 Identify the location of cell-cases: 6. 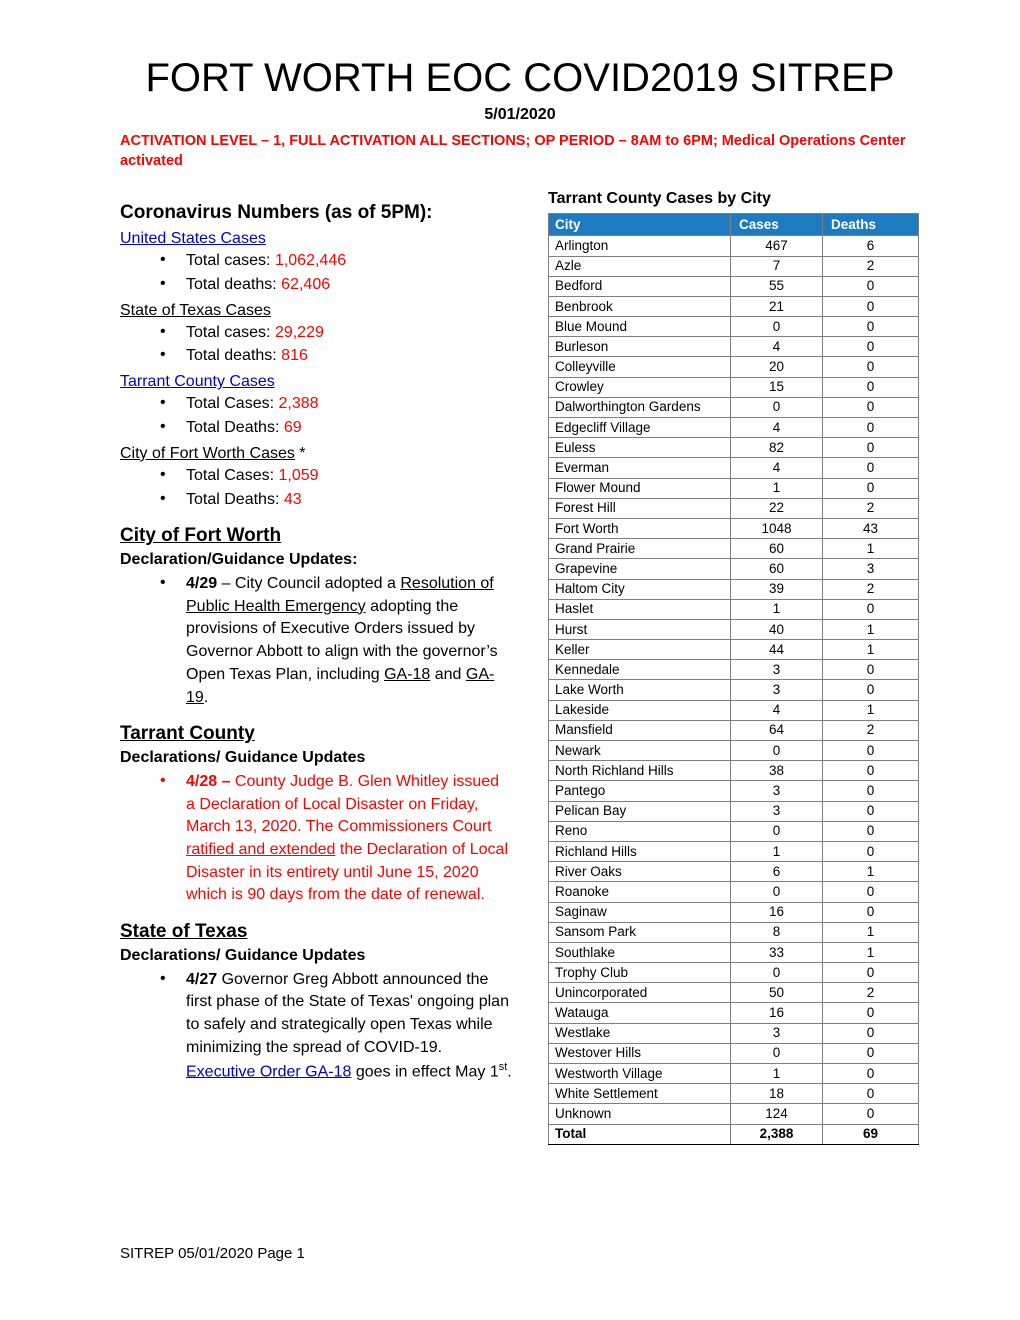
(776, 872).